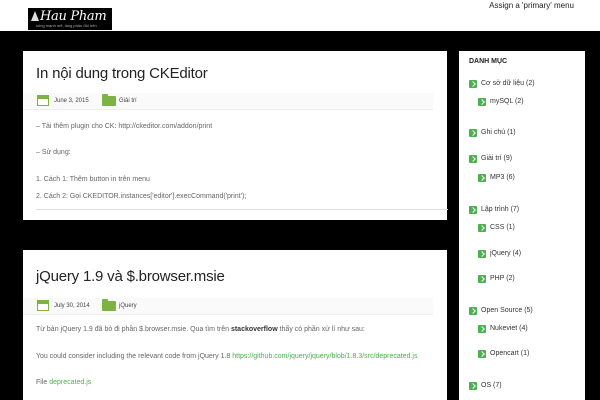 The image size is (600, 400). Describe the element at coordinates (53, 152) in the screenshot. I see `post-line: – Sử dụng:` at that location.